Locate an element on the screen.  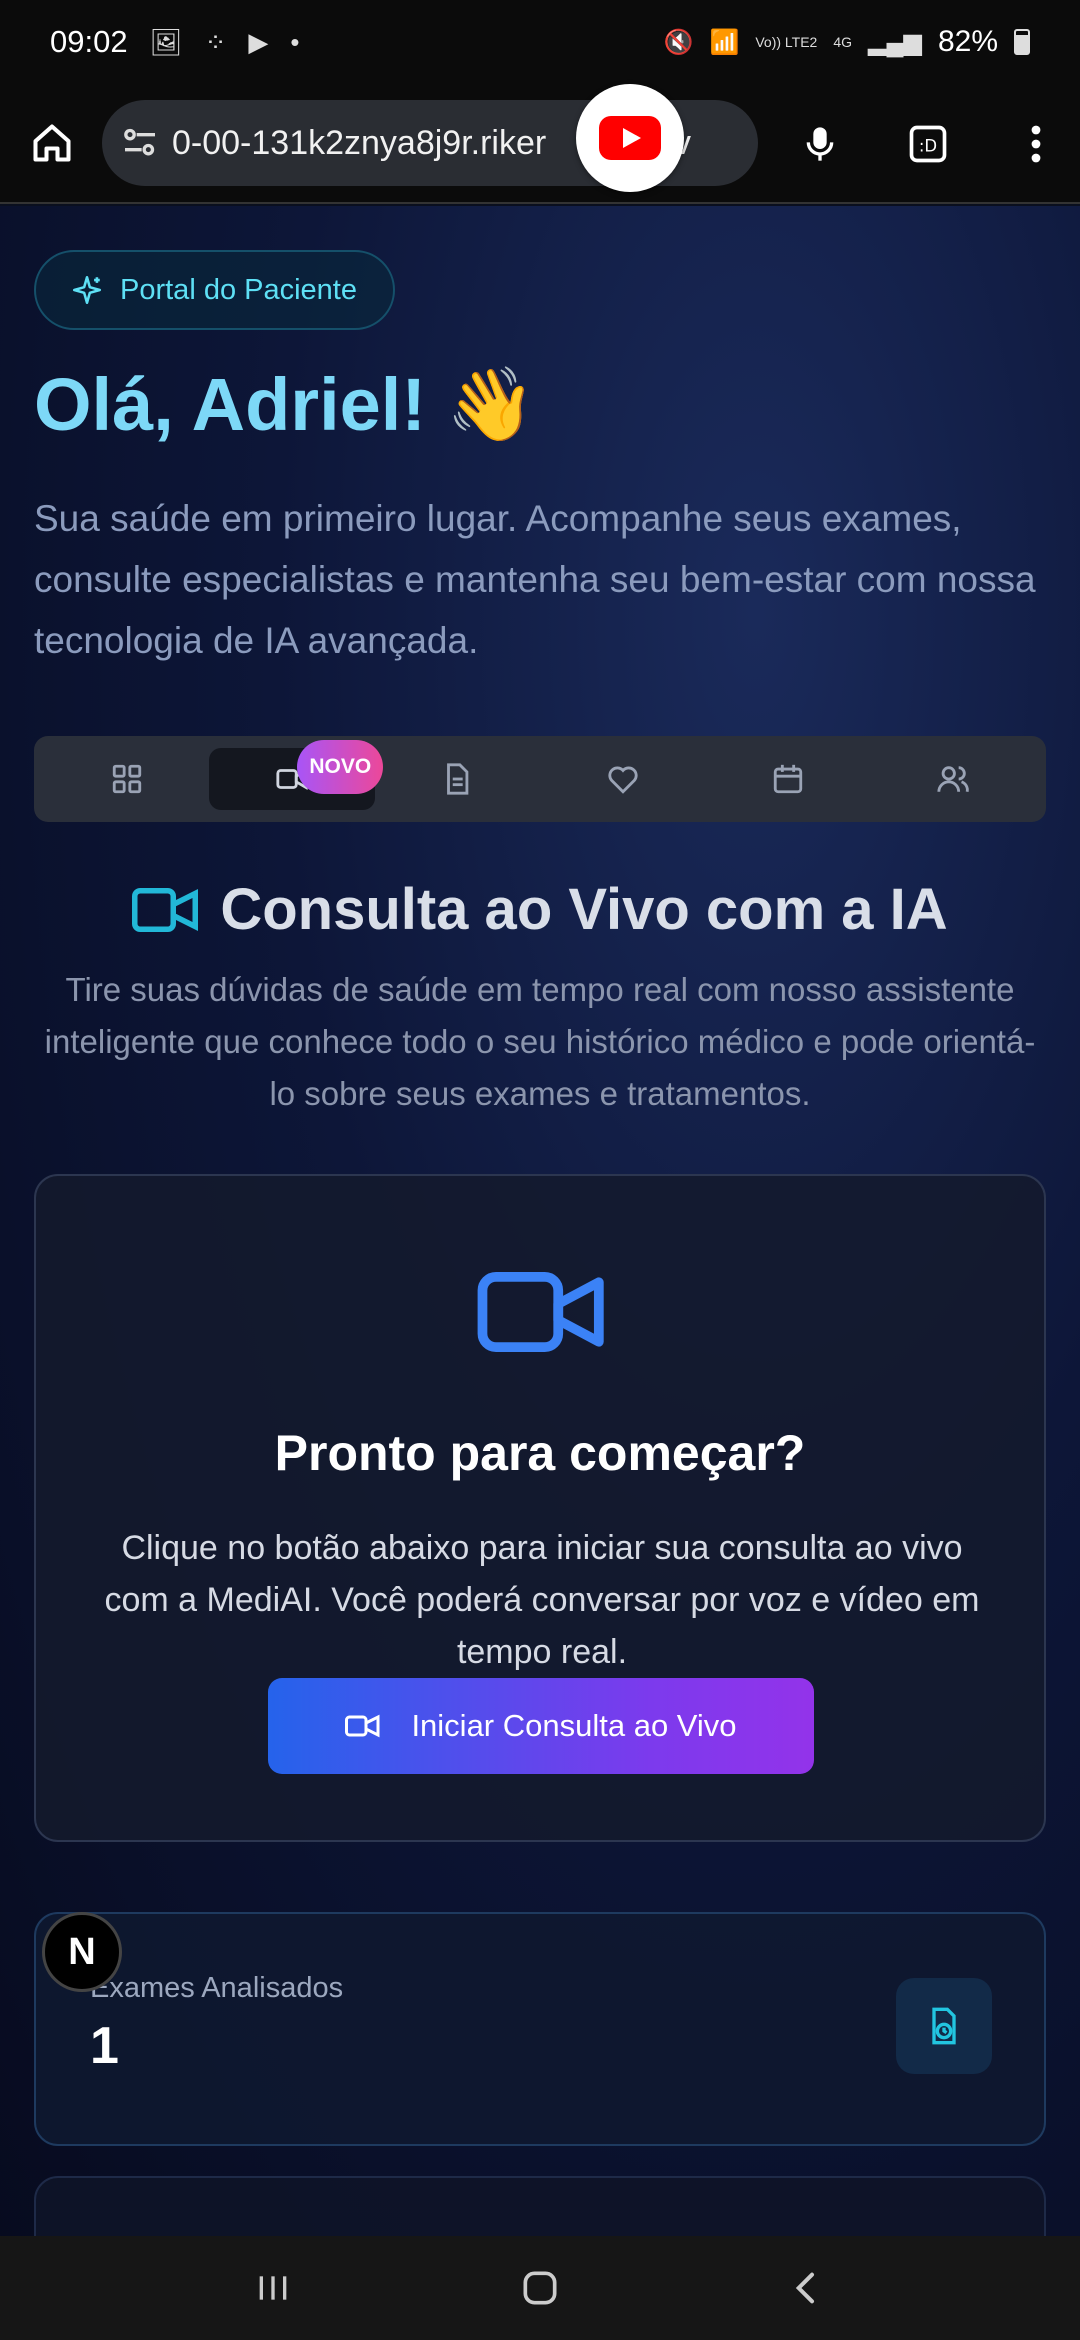
more-vertical-icon is located at coordinates (1036, 144).